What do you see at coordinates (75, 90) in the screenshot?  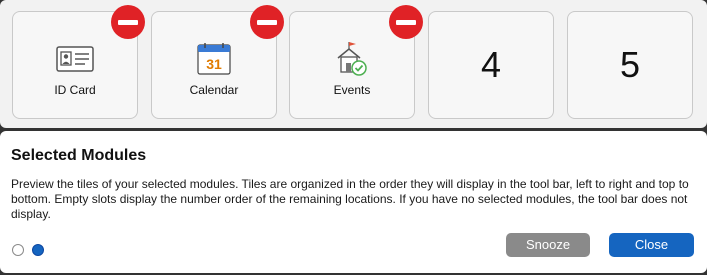 I see `tile-label: ID Card` at bounding box center [75, 90].